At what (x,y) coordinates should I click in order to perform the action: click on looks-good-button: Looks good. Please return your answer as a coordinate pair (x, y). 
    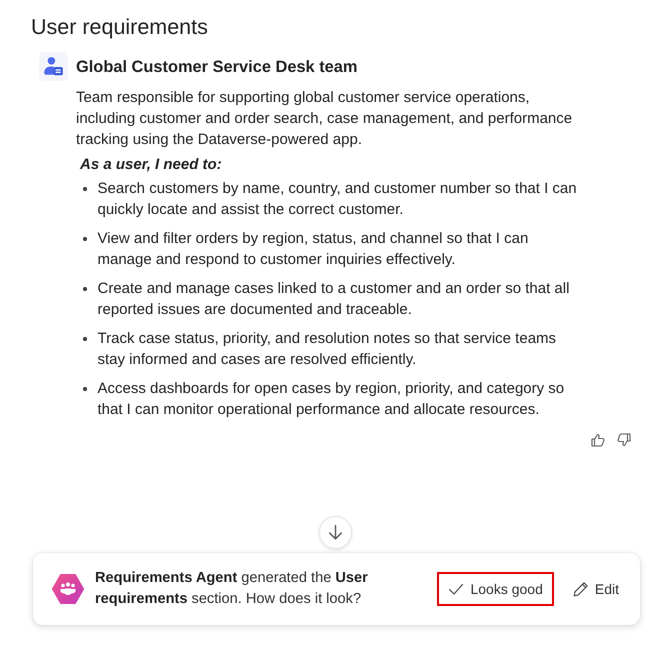
    Looking at the image, I should click on (495, 589).